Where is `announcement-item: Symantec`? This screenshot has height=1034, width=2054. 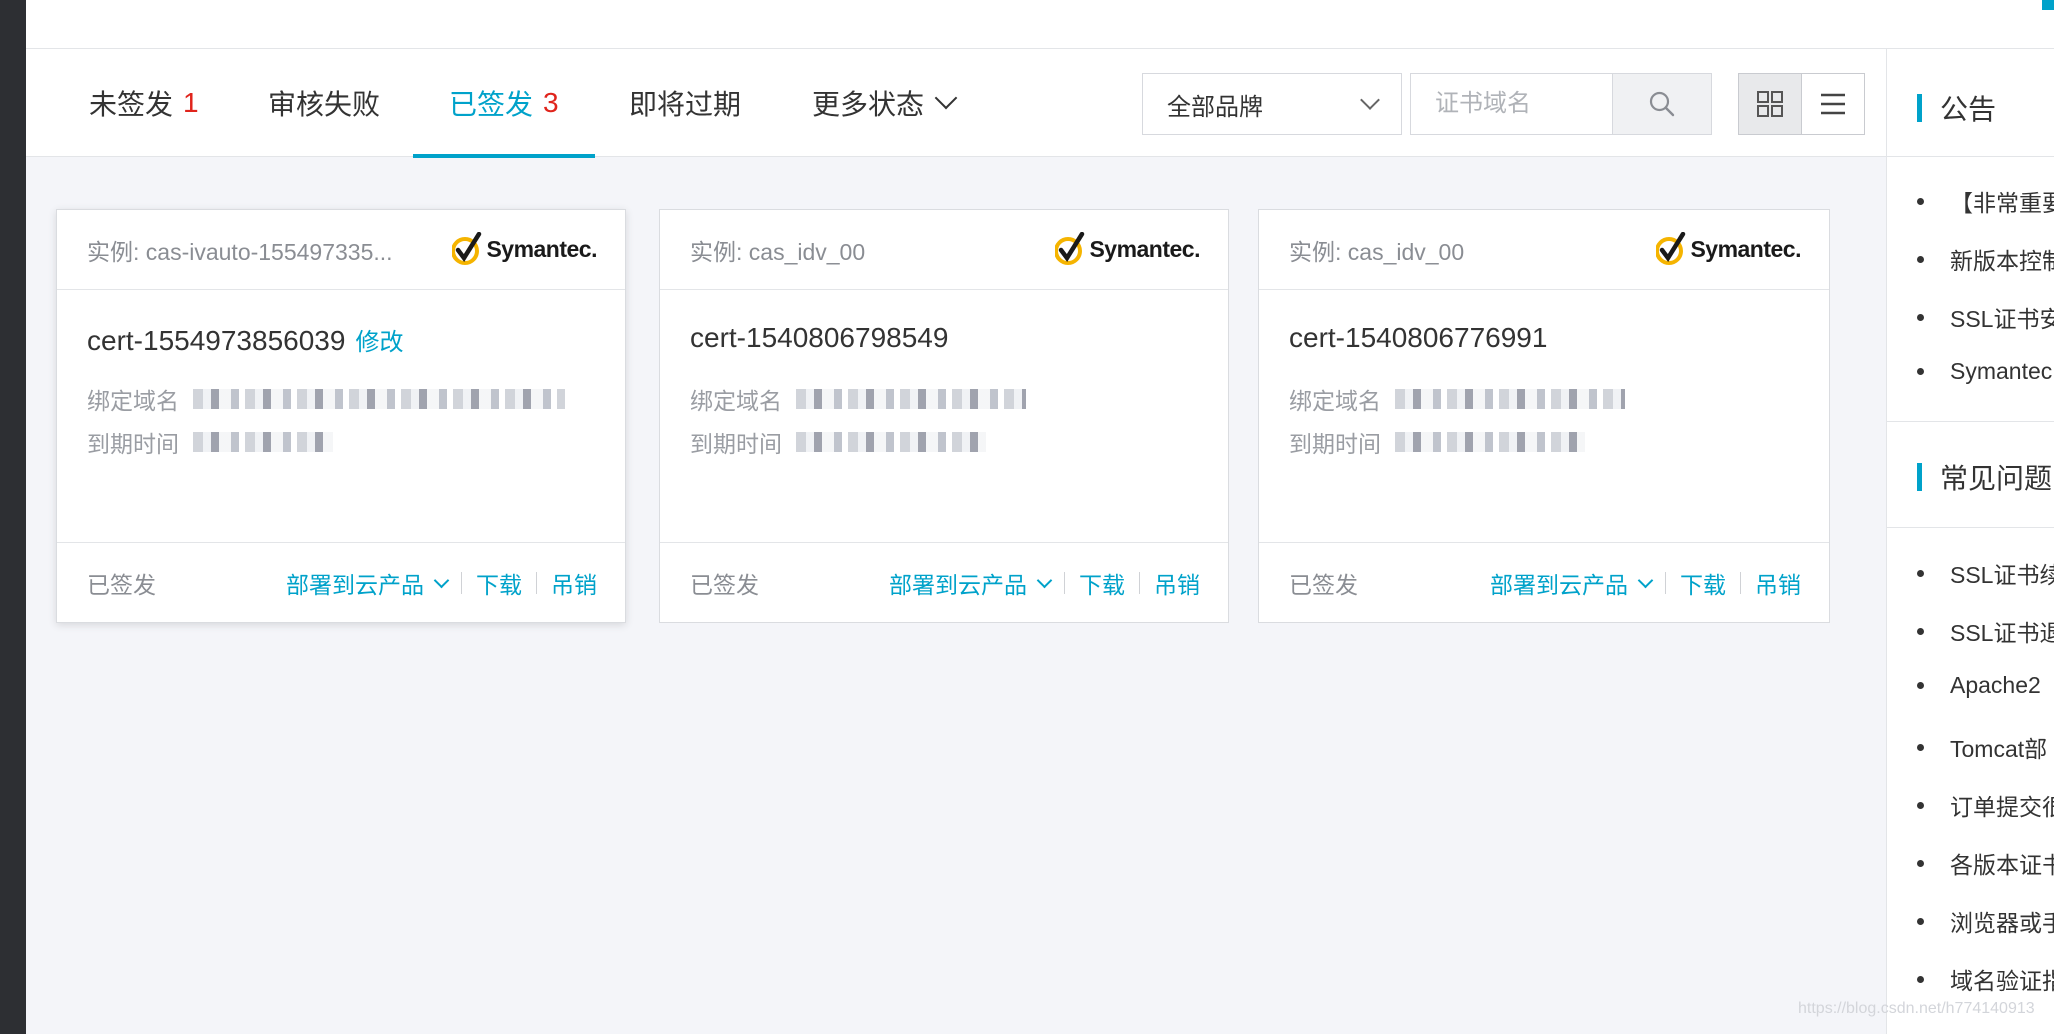
announcement-item: Symantec is located at coordinates (1984, 371).